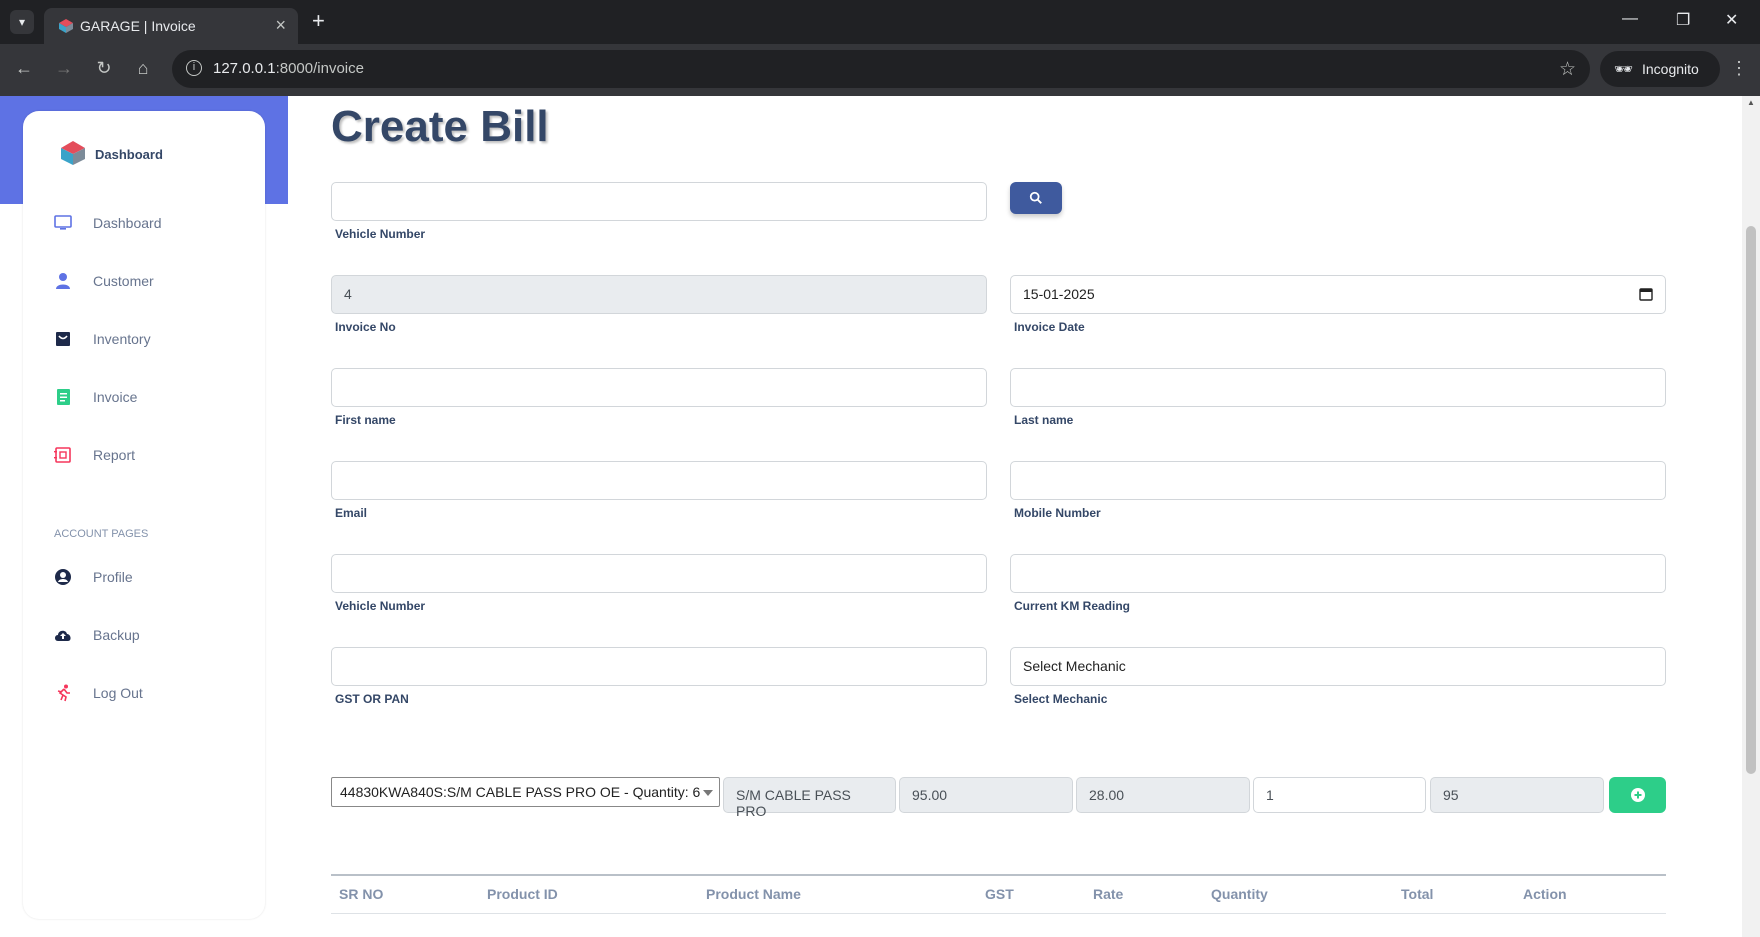  I want to click on sidebar-item-customer: Customer, so click(153, 282).